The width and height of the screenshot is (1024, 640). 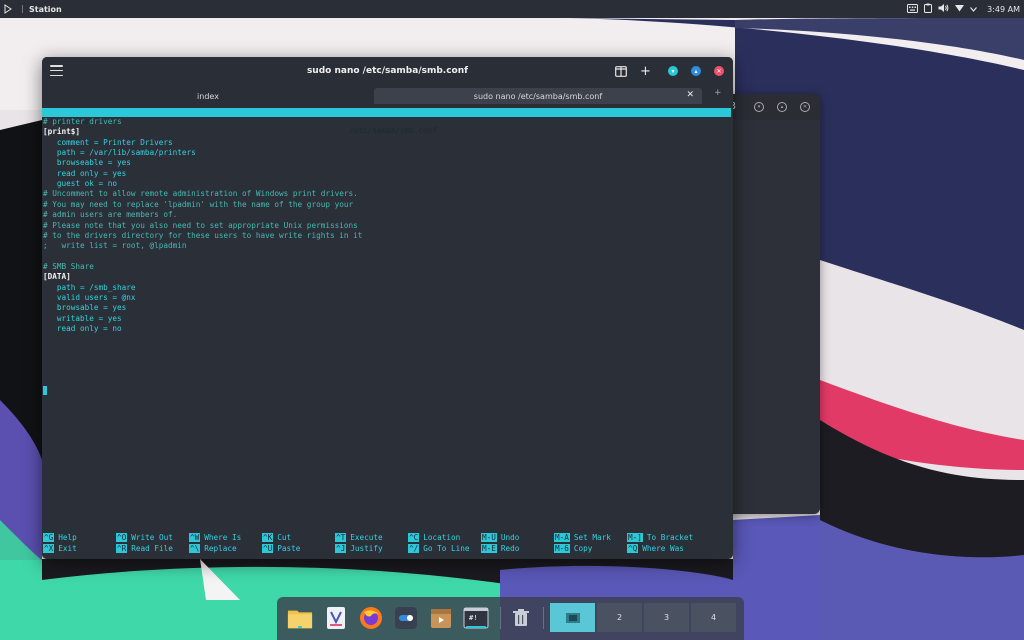 What do you see at coordinates (82, 329) in the screenshot?
I see `editor-line: read only = no` at bounding box center [82, 329].